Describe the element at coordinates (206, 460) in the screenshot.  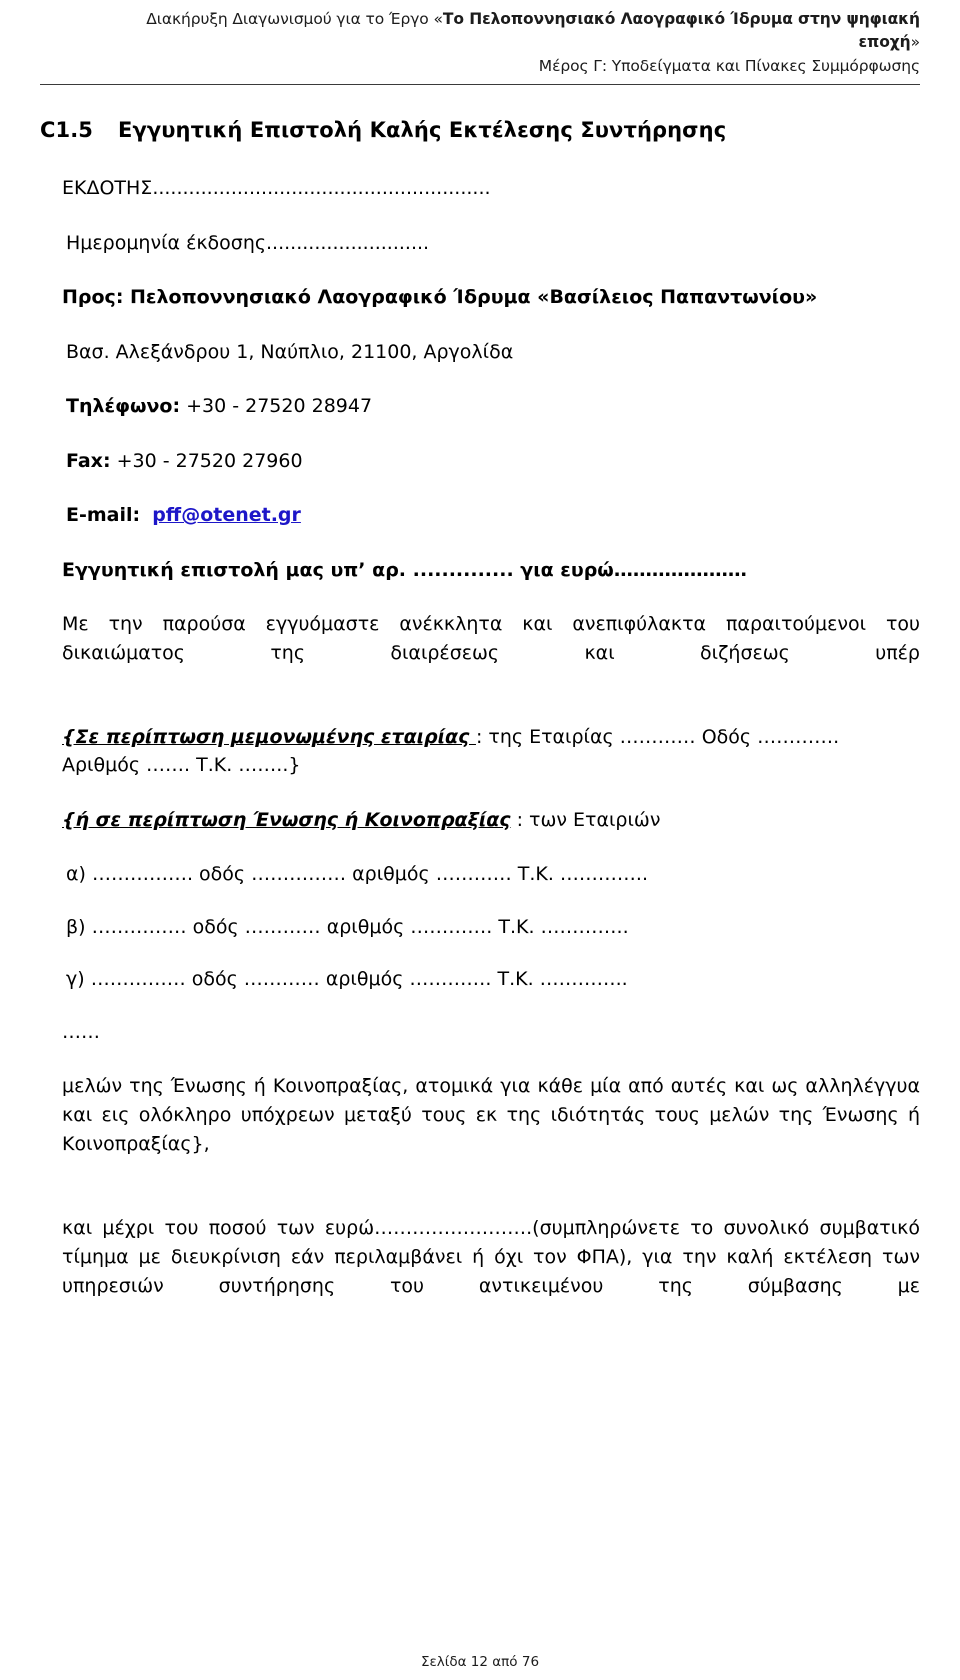
I see `fax-value: +30 - 27520 27960` at that location.